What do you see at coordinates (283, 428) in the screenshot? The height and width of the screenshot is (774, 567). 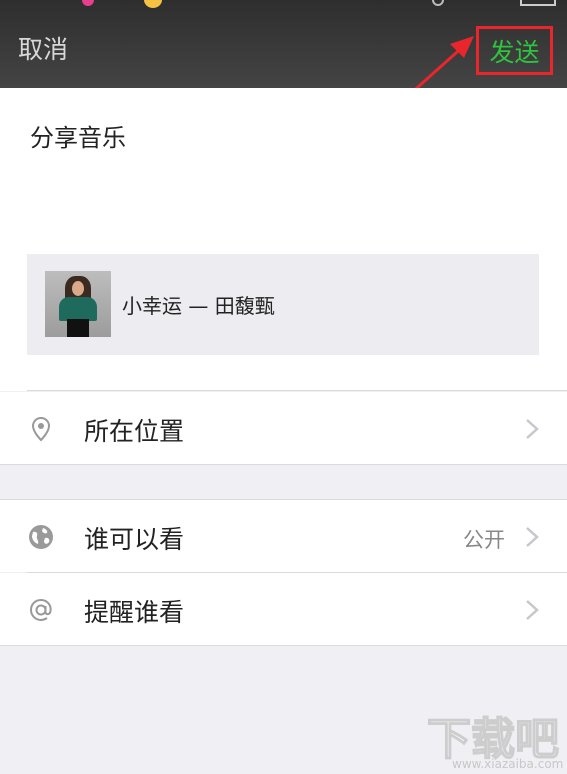 I see `location-row: 所在位置` at bounding box center [283, 428].